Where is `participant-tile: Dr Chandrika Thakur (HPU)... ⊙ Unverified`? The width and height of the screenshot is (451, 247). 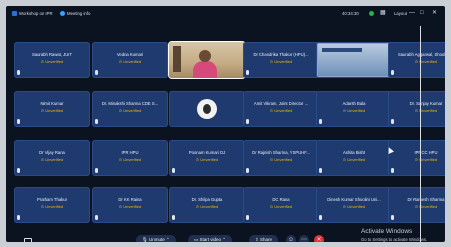
participant-tile: Dr Chandrika Thakur (HPU)... ⊙ Unverified is located at coordinates (281, 60).